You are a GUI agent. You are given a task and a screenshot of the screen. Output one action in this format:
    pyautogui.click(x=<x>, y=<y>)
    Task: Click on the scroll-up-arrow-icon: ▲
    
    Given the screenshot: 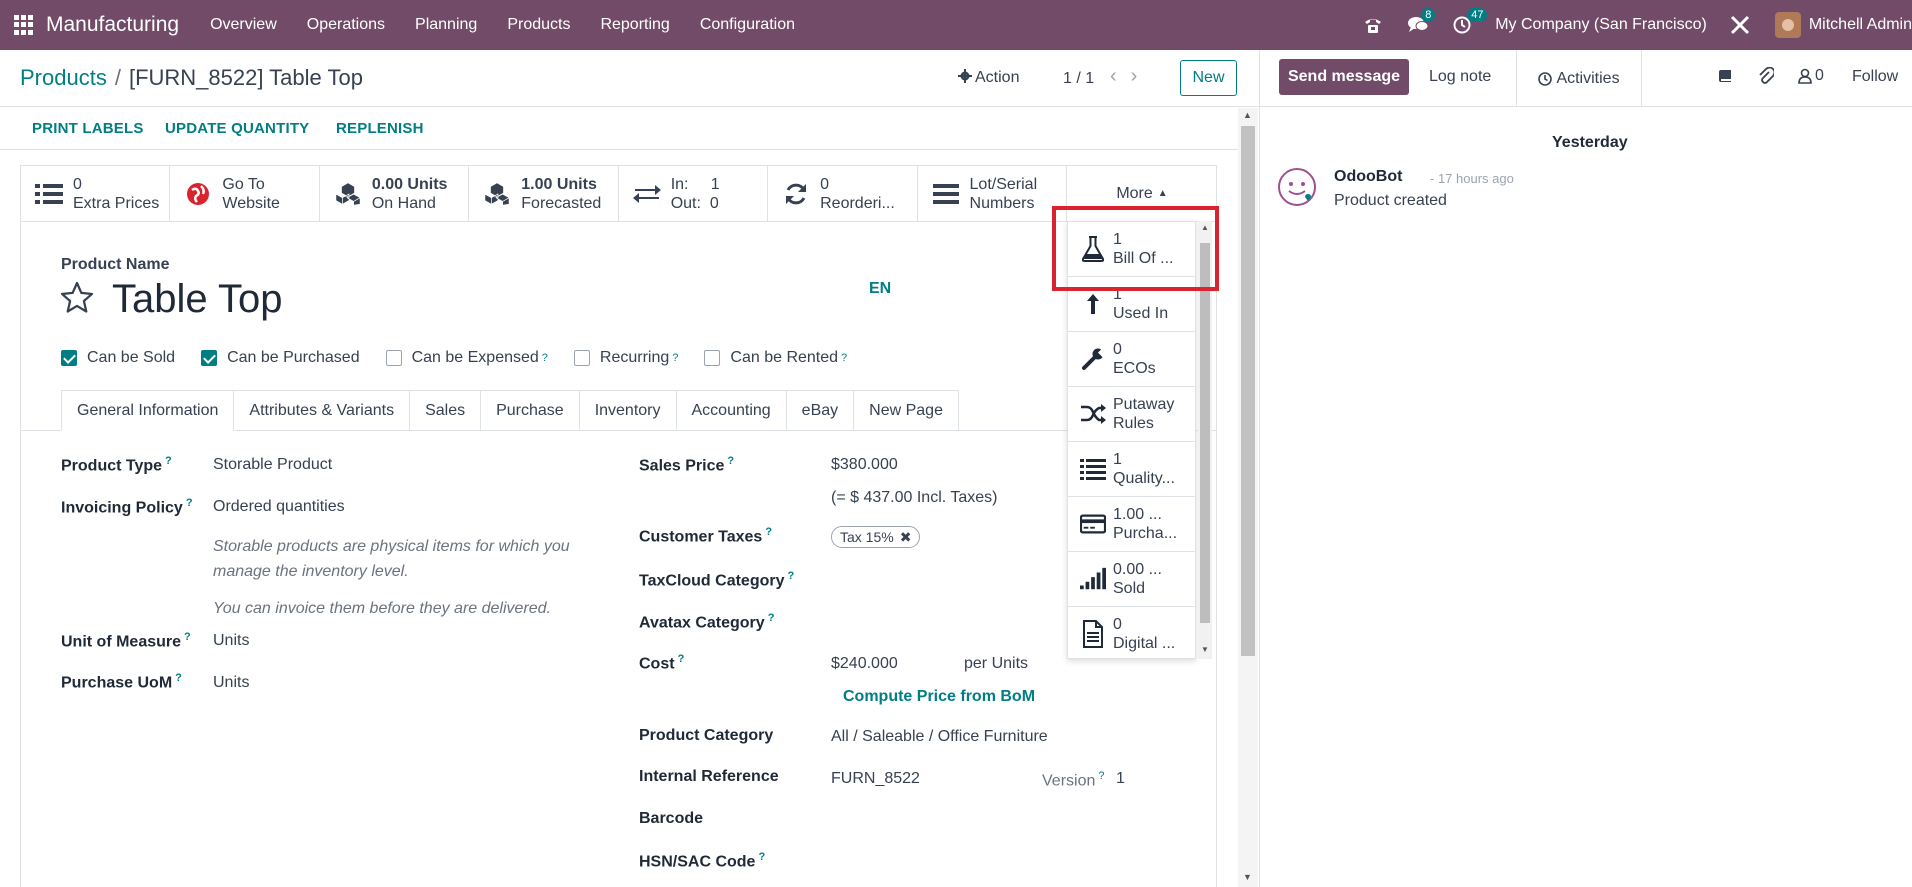 What is the action you would take?
    pyautogui.click(x=1247, y=115)
    